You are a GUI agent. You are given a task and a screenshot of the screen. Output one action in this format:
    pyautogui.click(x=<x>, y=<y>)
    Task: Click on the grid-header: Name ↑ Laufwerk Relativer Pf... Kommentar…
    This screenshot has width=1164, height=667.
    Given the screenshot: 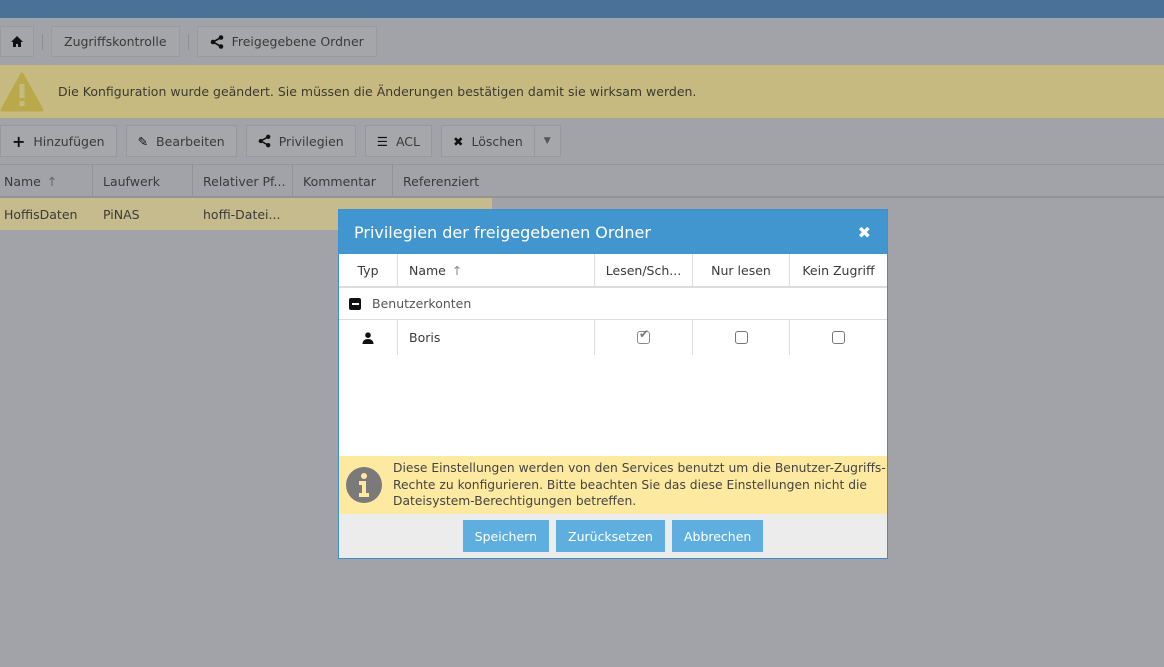 What is the action you would take?
    pyautogui.click(x=582, y=181)
    